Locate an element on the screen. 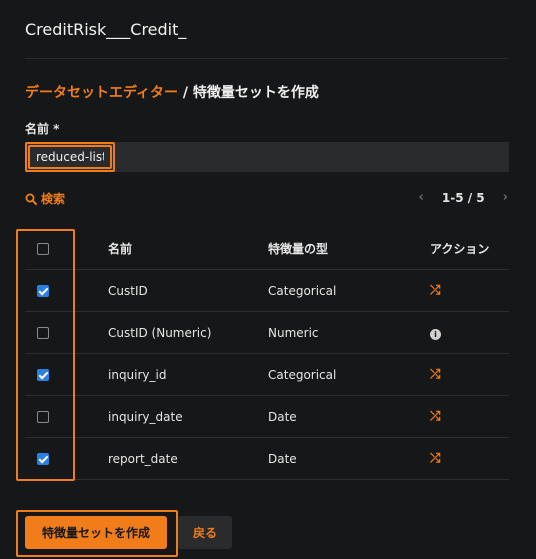 The height and width of the screenshot is (559, 536). search-button: 検索 is located at coordinates (45, 198).